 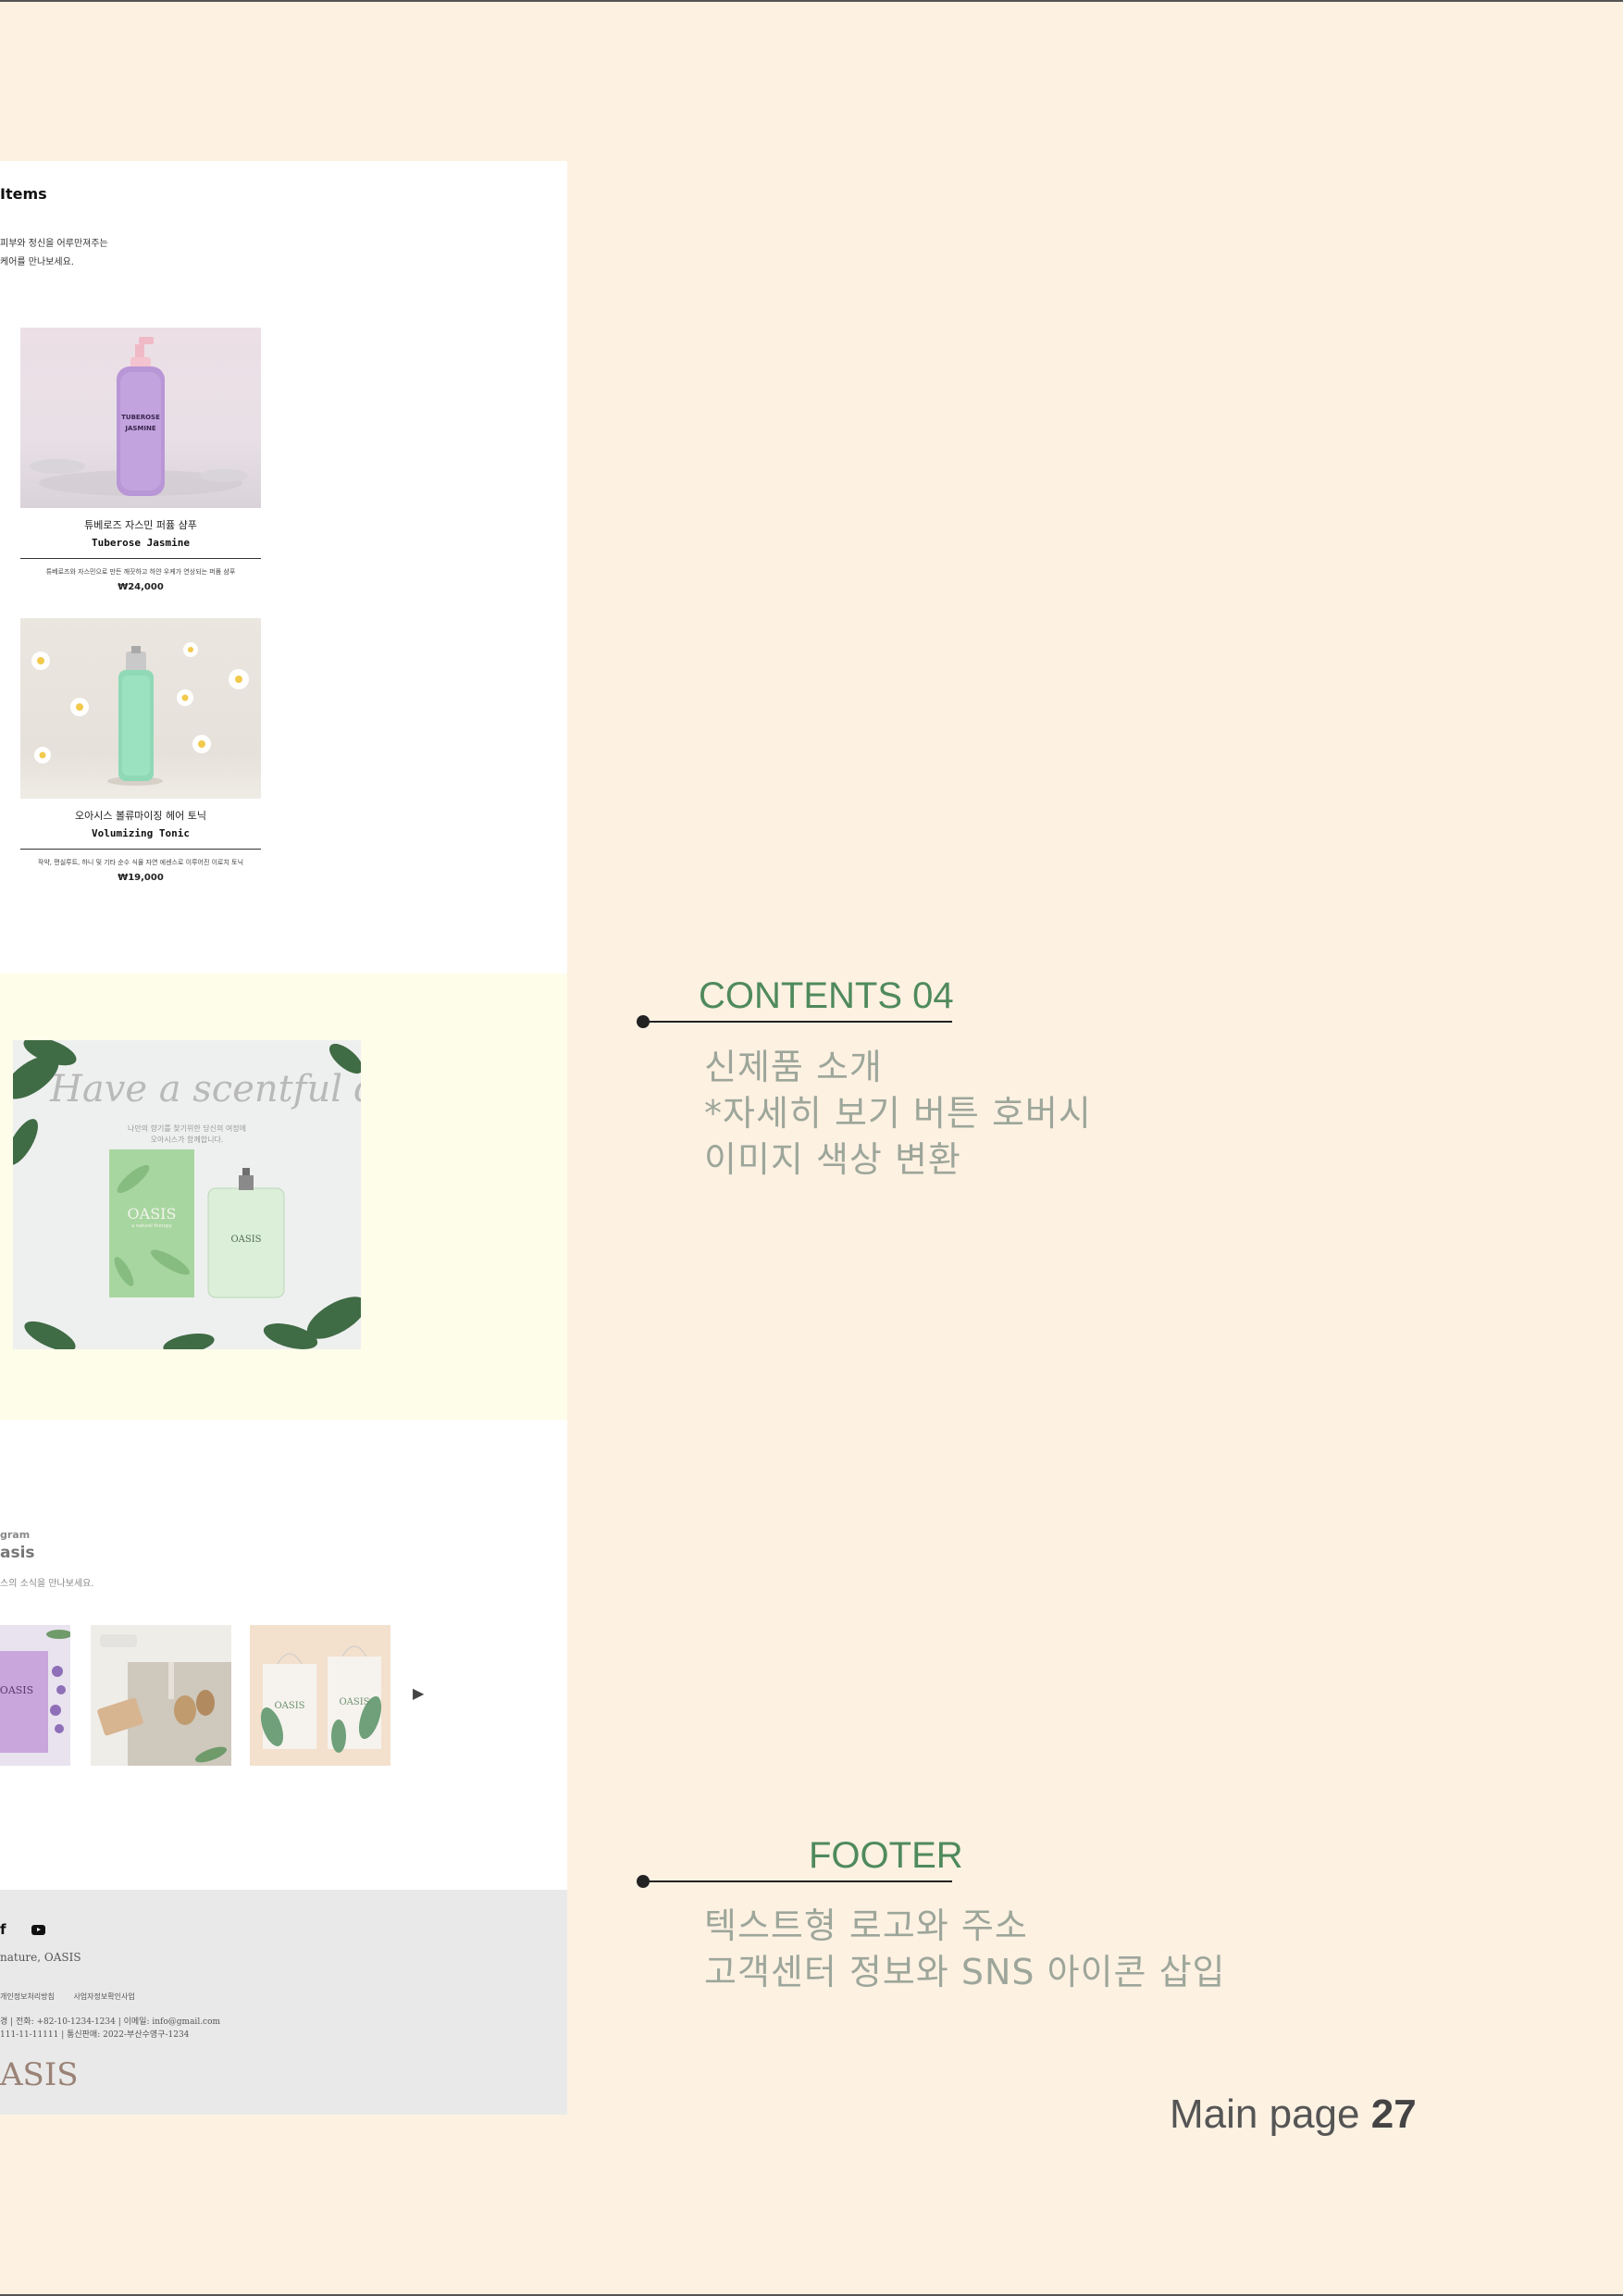 What do you see at coordinates (35, 1692) in the screenshot?
I see `lavender-product-illustration: OASIS` at bounding box center [35, 1692].